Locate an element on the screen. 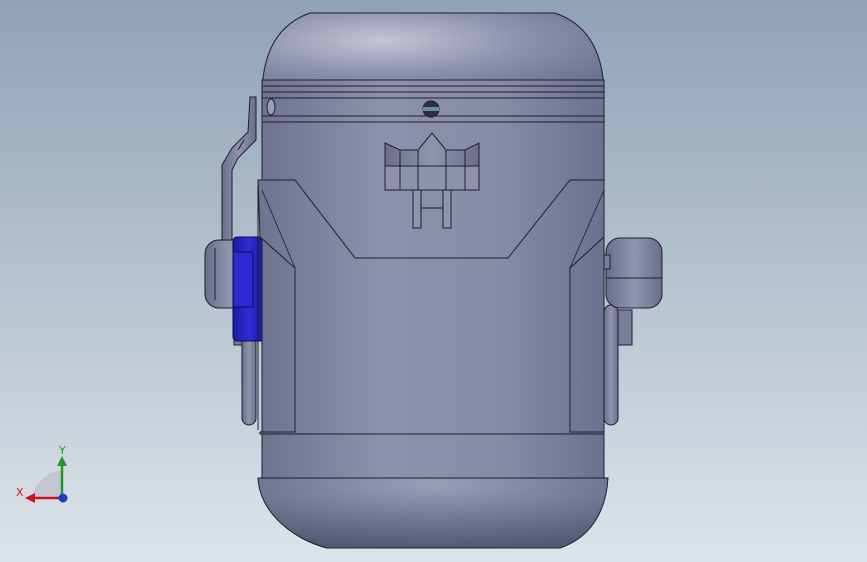  triad-x-label: X is located at coordinates (20, 492).